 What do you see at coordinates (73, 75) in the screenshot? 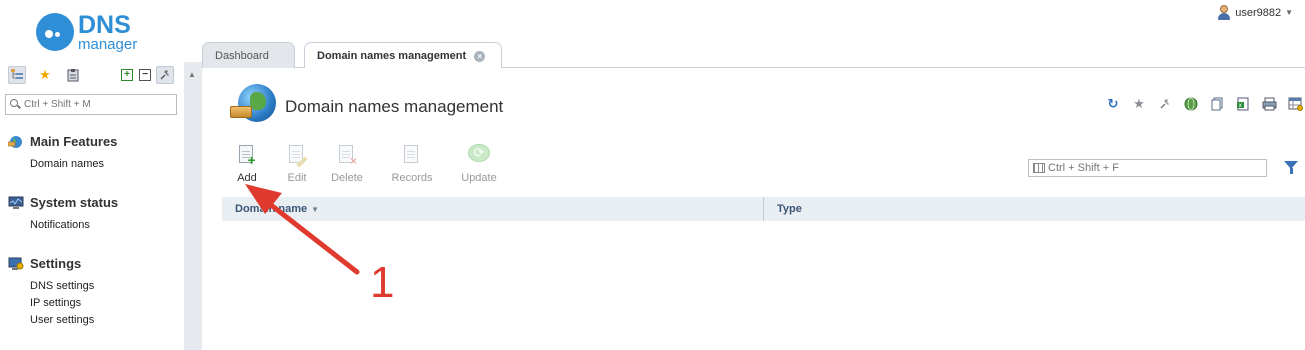
I see `clipboard-icon` at bounding box center [73, 75].